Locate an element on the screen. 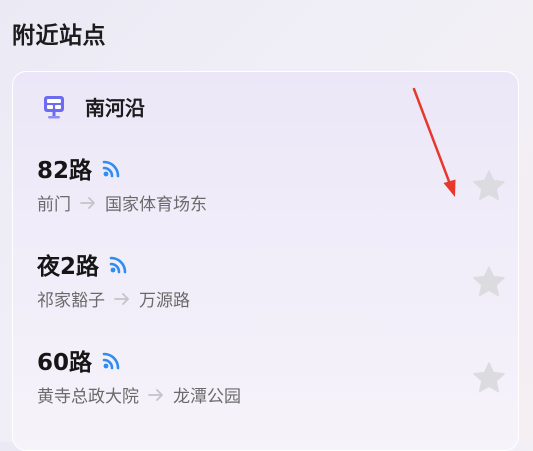 This screenshot has width=533, height=451. route-destination: 国家体育场东 is located at coordinates (156, 205).